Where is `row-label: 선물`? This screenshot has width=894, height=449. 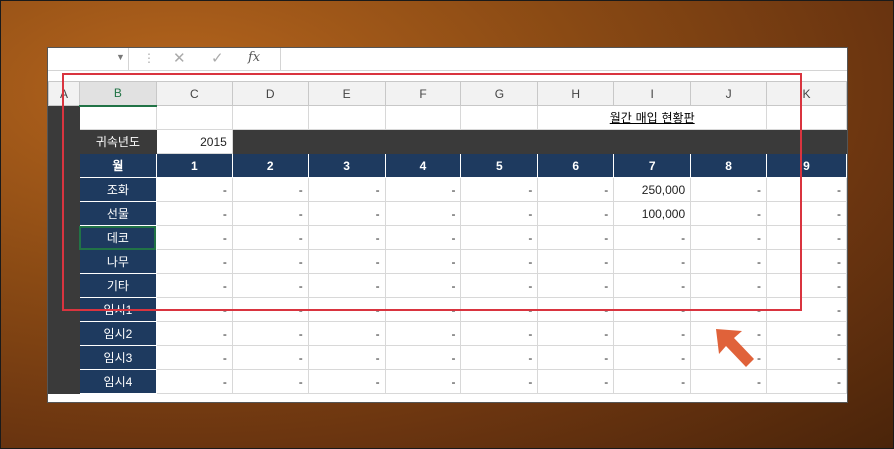 row-label: 선물 is located at coordinates (117, 213).